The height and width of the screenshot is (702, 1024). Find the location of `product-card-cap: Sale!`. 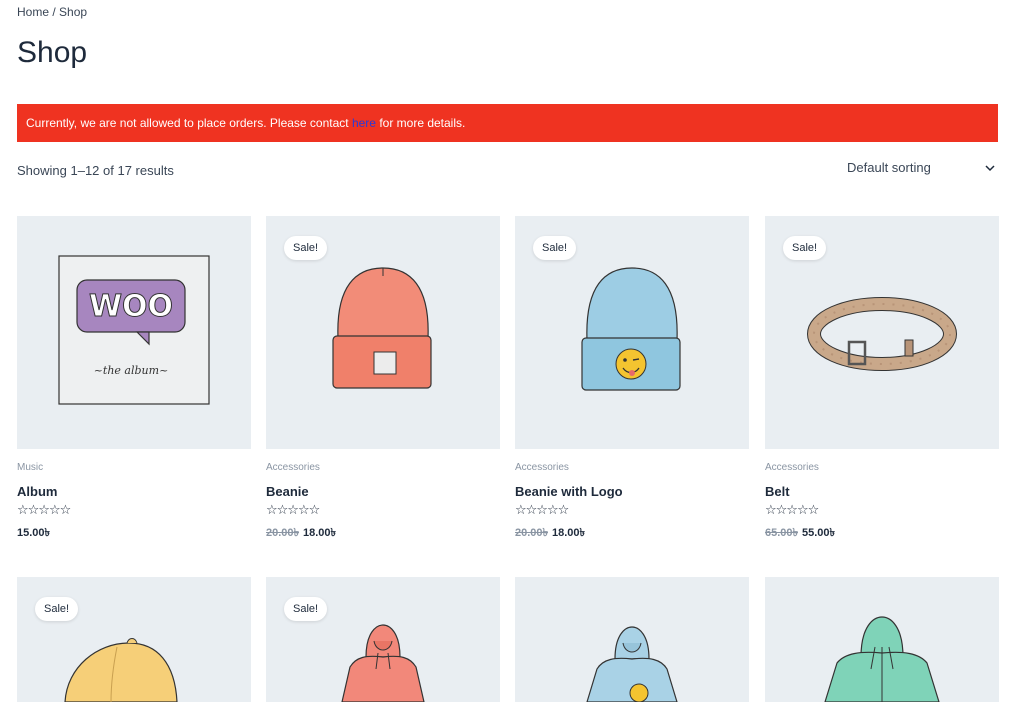

product-card-cap: Sale! is located at coordinates (134, 639).